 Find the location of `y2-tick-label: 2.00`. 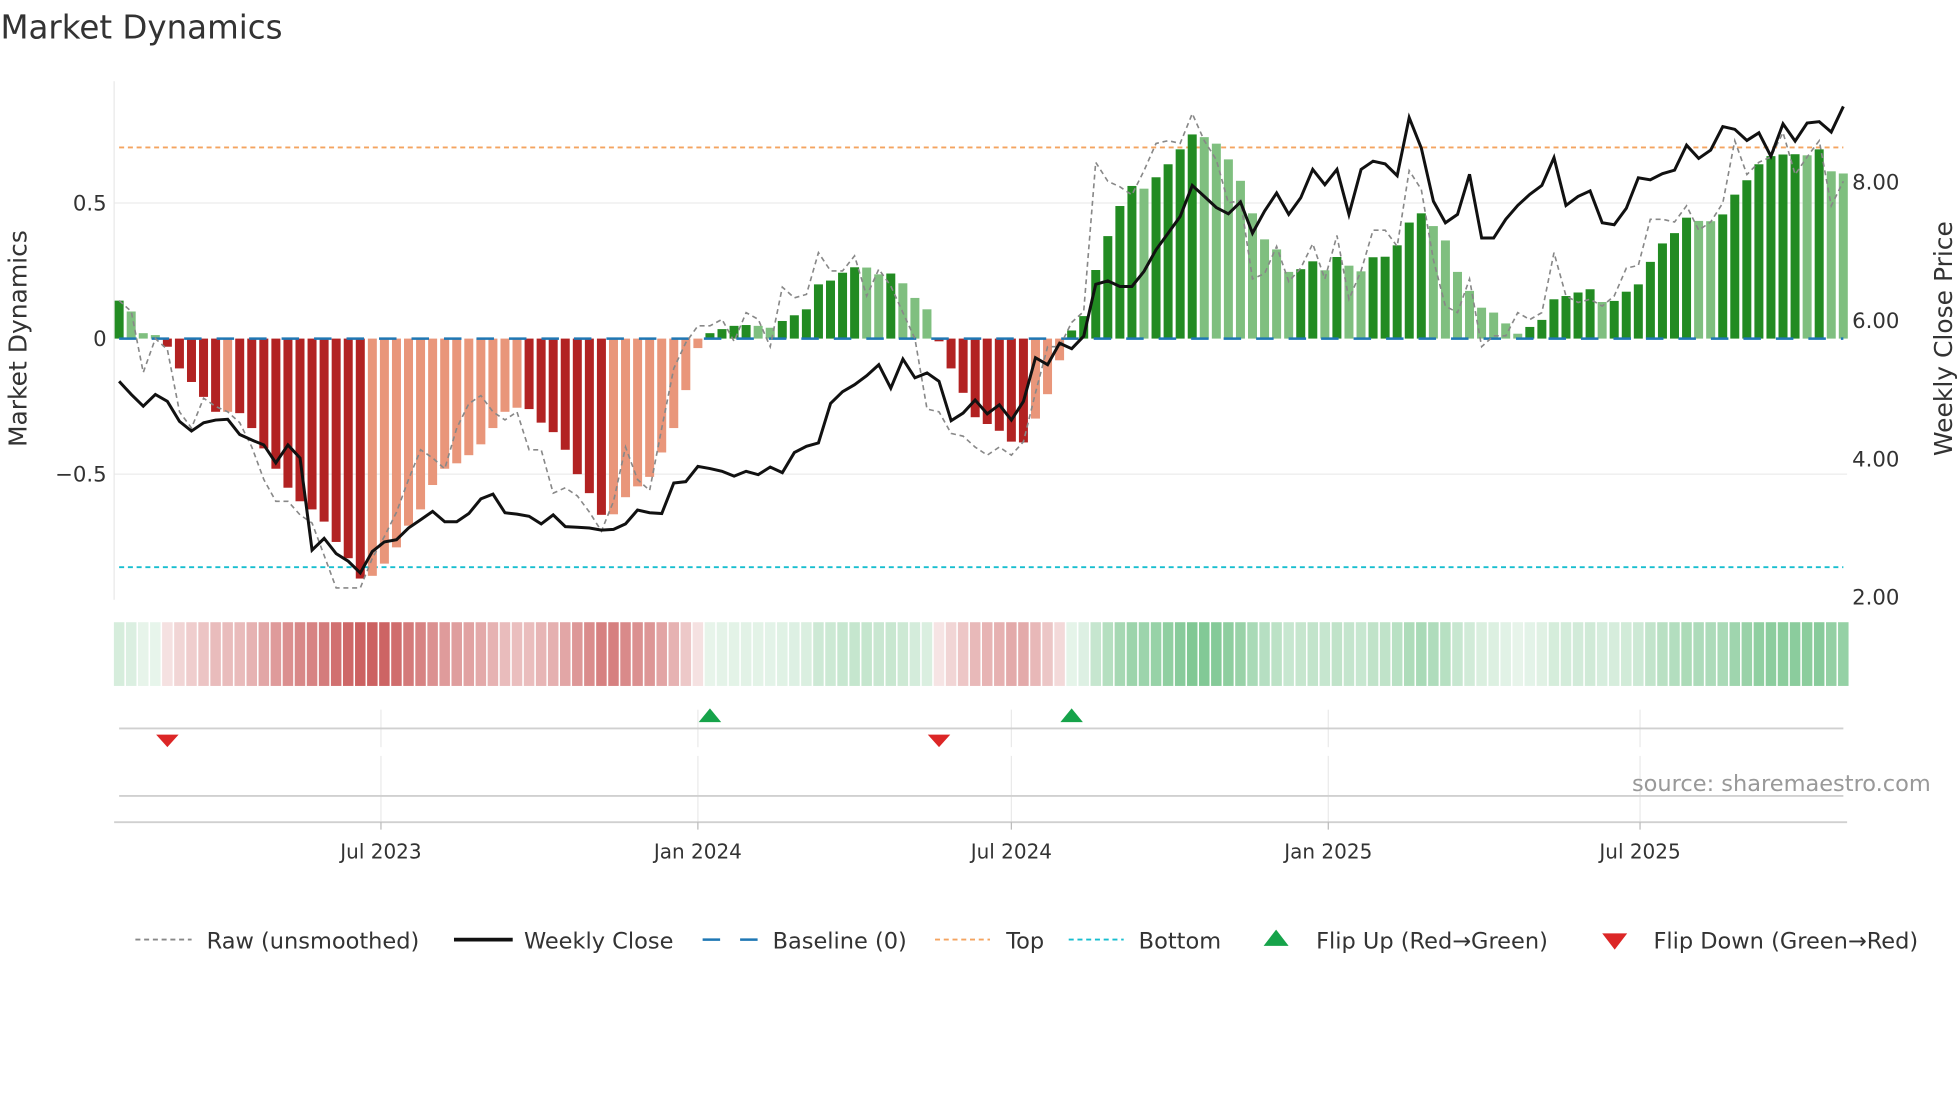

y2-tick-label: 2.00 is located at coordinates (1875, 598).